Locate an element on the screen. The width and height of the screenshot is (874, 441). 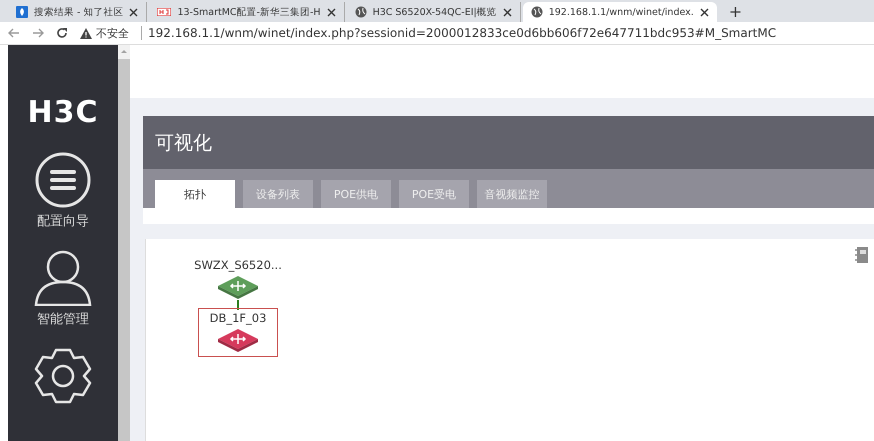
reload-icon is located at coordinates (62, 33).